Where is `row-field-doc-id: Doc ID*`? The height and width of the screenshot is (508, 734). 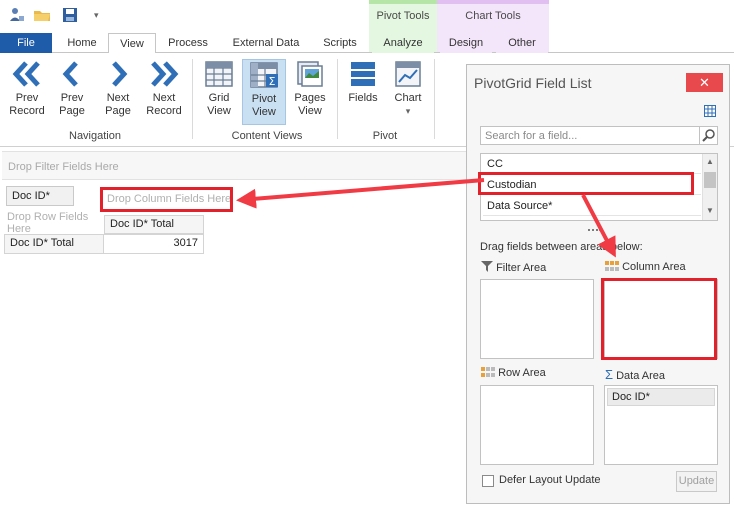 row-field-doc-id: Doc ID* is located at coordinates (40, 196).